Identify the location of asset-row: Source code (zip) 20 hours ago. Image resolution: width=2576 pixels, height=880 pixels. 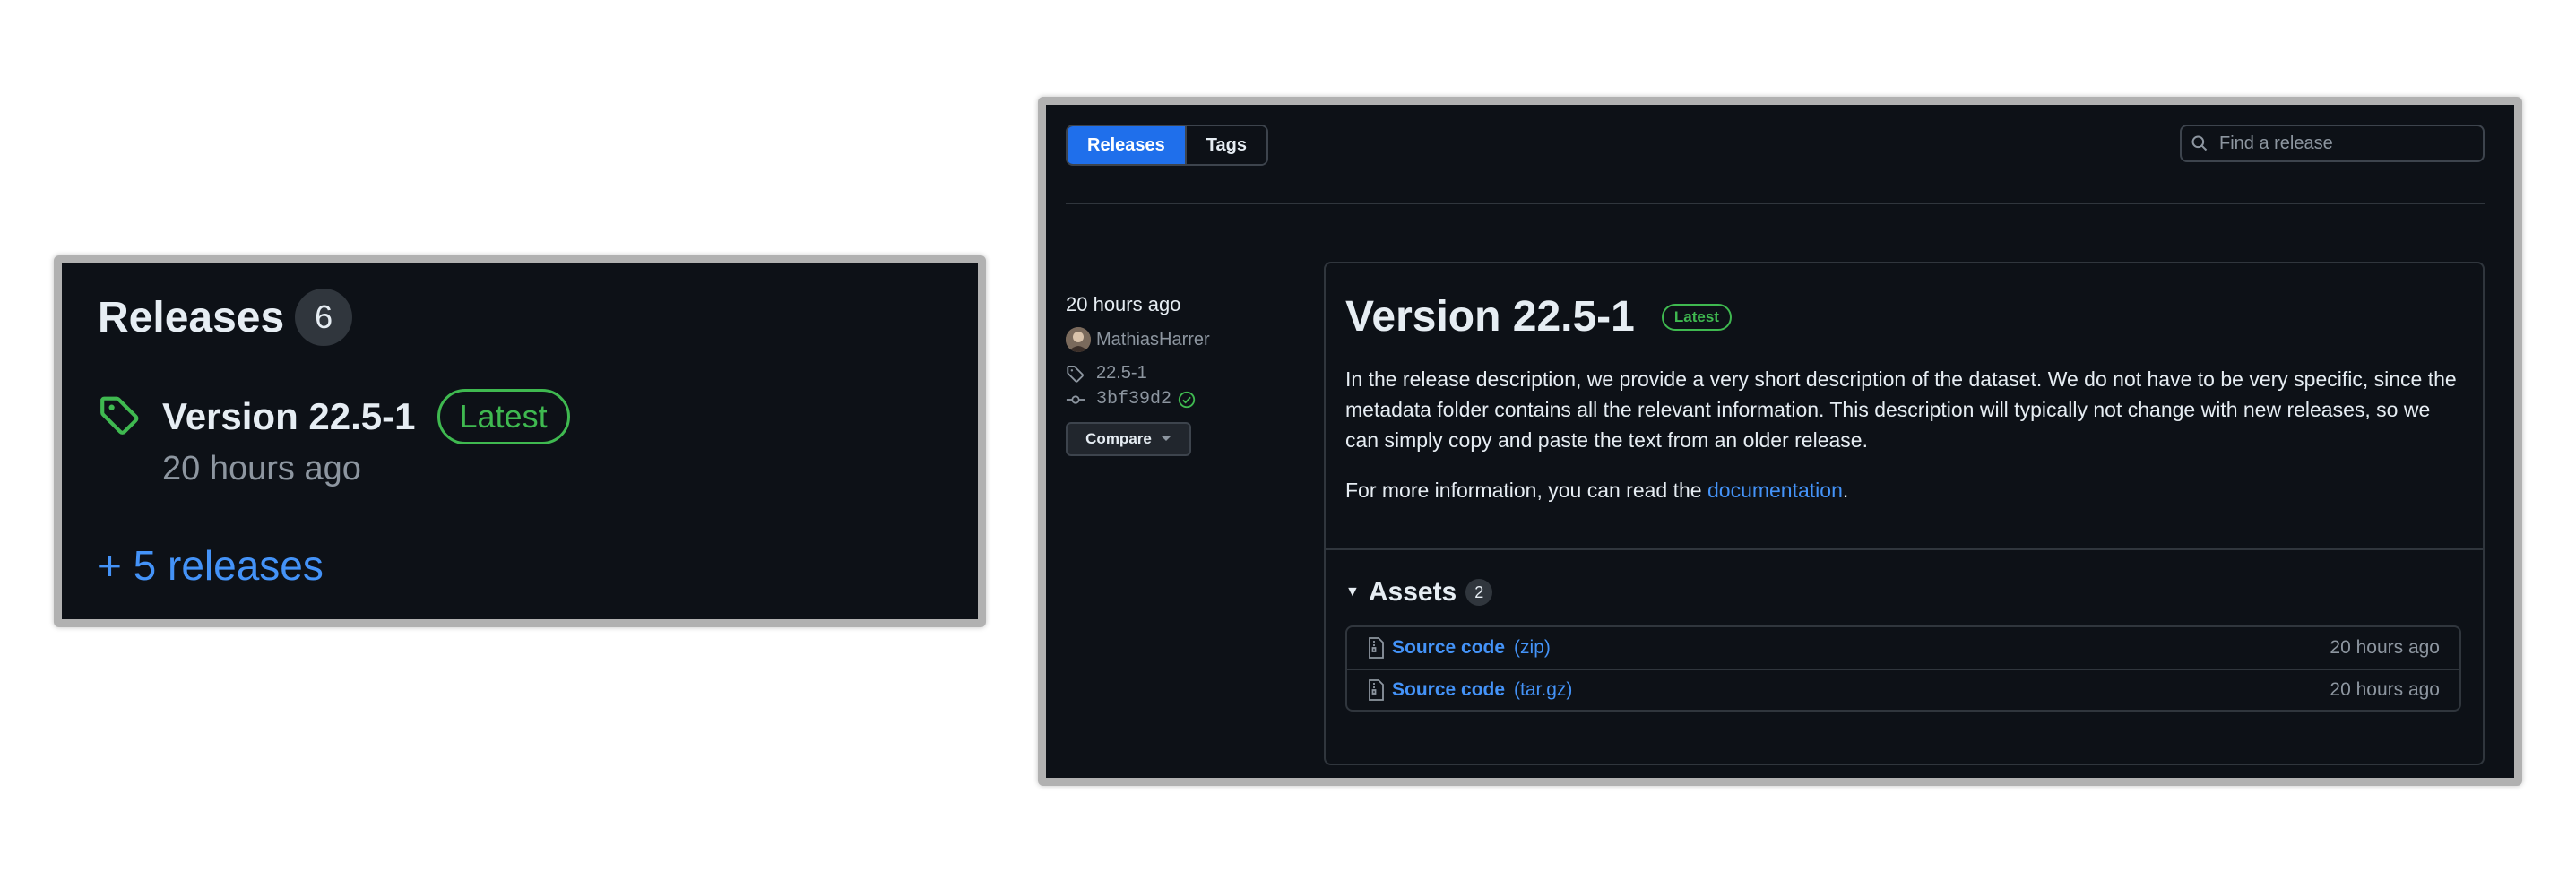
(1903, 648).